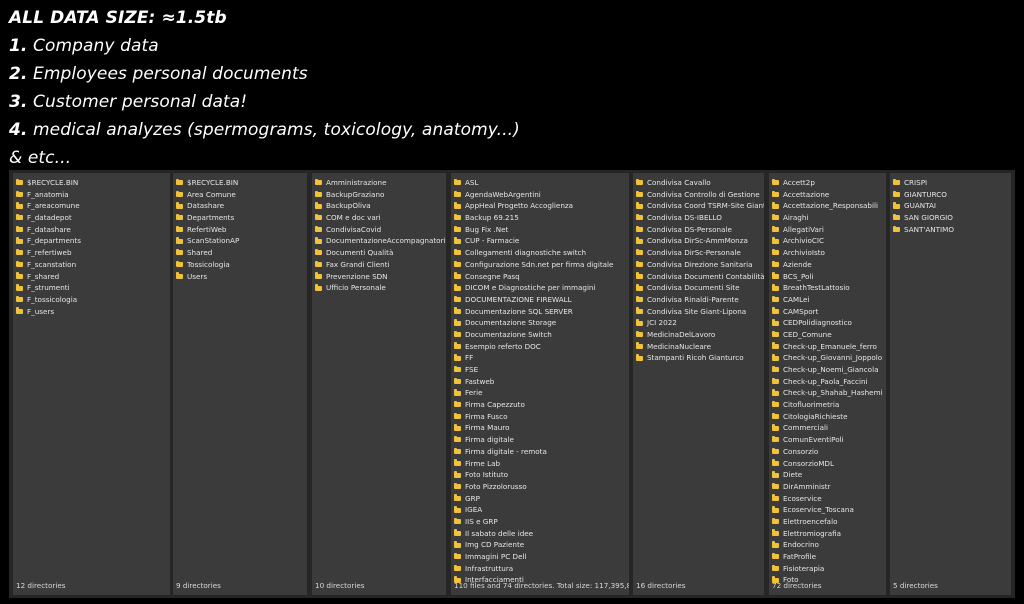 This screenshot has width=1024, height=604. What do you see at coordinates (540, 440) in the screenshot?
I see `folder-item: Firma digitale` at bounding box center [540, 440].